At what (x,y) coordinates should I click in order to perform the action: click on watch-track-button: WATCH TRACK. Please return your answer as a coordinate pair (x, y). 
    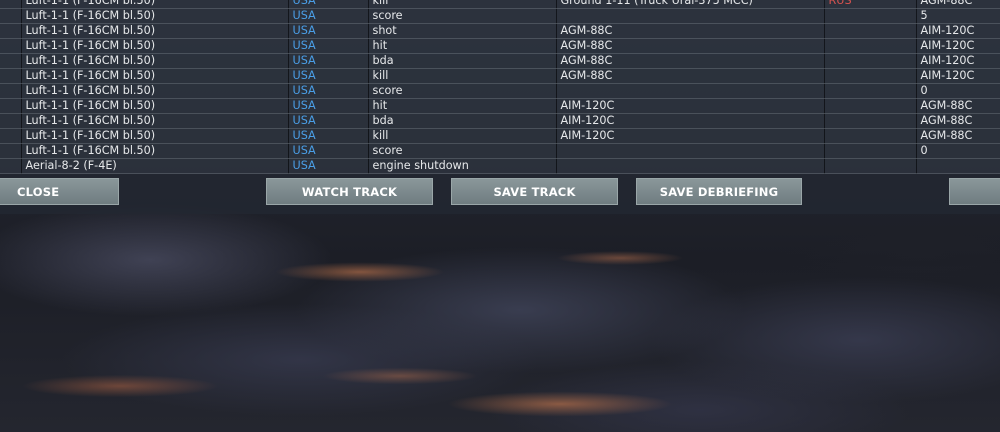
    Looking at the image, I should click on (349, 191).